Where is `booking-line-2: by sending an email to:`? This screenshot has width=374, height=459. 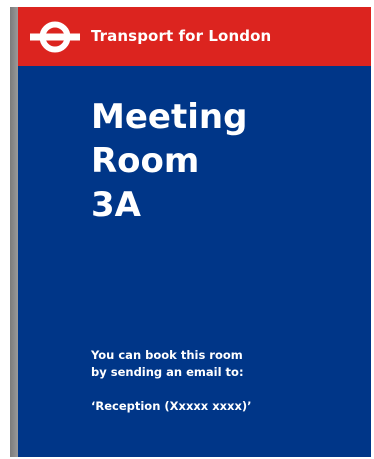
booking-line-2: by sending an email to: is located at coordinates (167, 372).